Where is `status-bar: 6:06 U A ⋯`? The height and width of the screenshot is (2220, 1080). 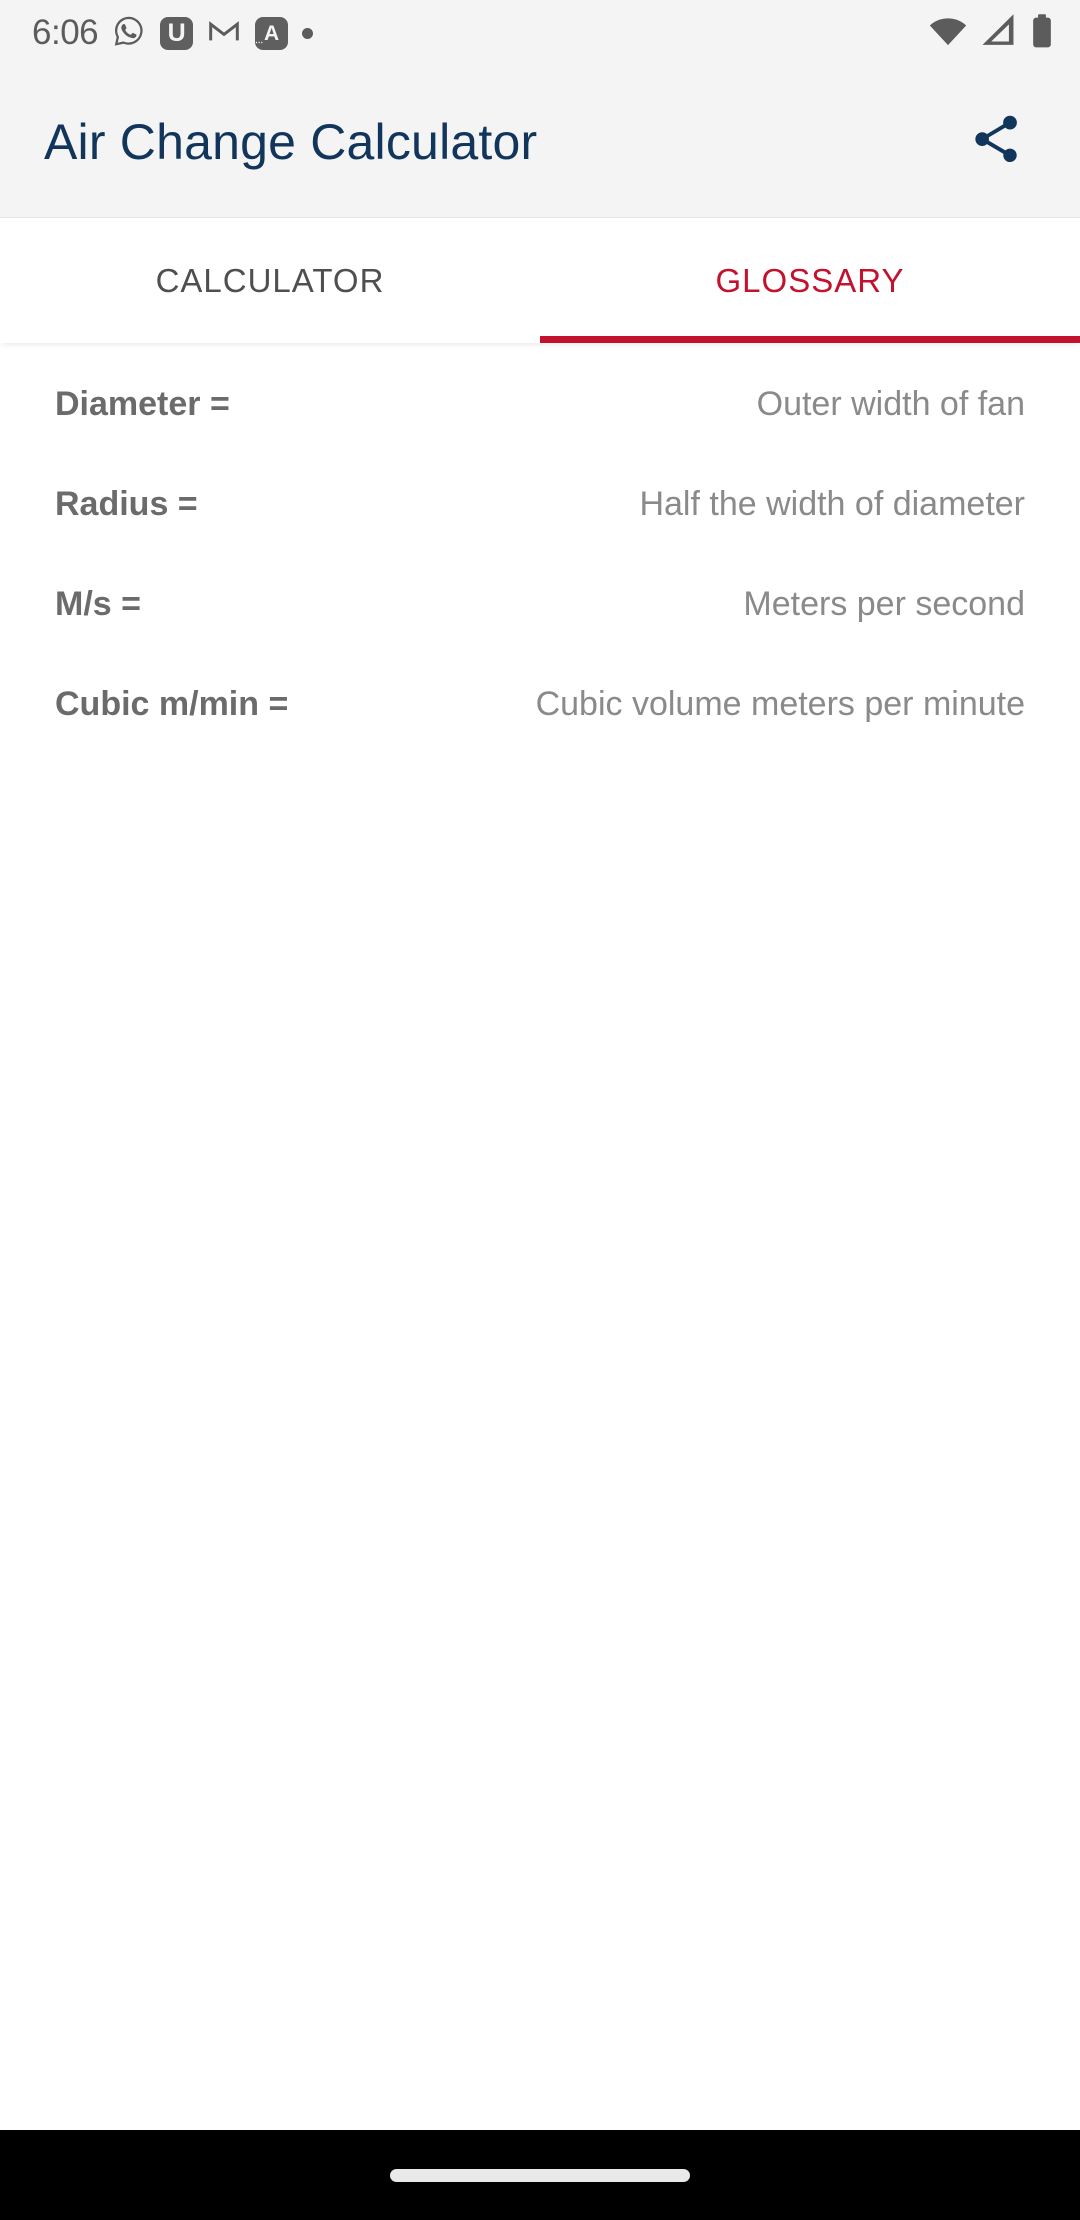
status-bar: 6:06 U A ⋯ is located at coordinates (540, 33).